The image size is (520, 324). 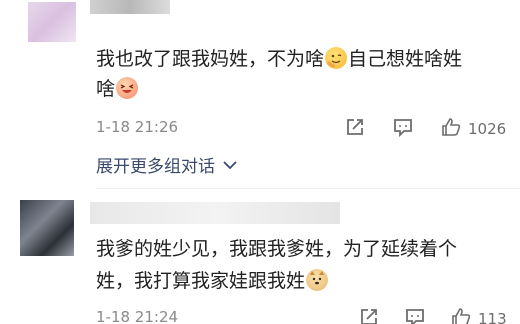 I want to click on comment-text: 我也改了跟我妈姓，不为啥 自己想姓啥姓, so click(x=279, y=59).